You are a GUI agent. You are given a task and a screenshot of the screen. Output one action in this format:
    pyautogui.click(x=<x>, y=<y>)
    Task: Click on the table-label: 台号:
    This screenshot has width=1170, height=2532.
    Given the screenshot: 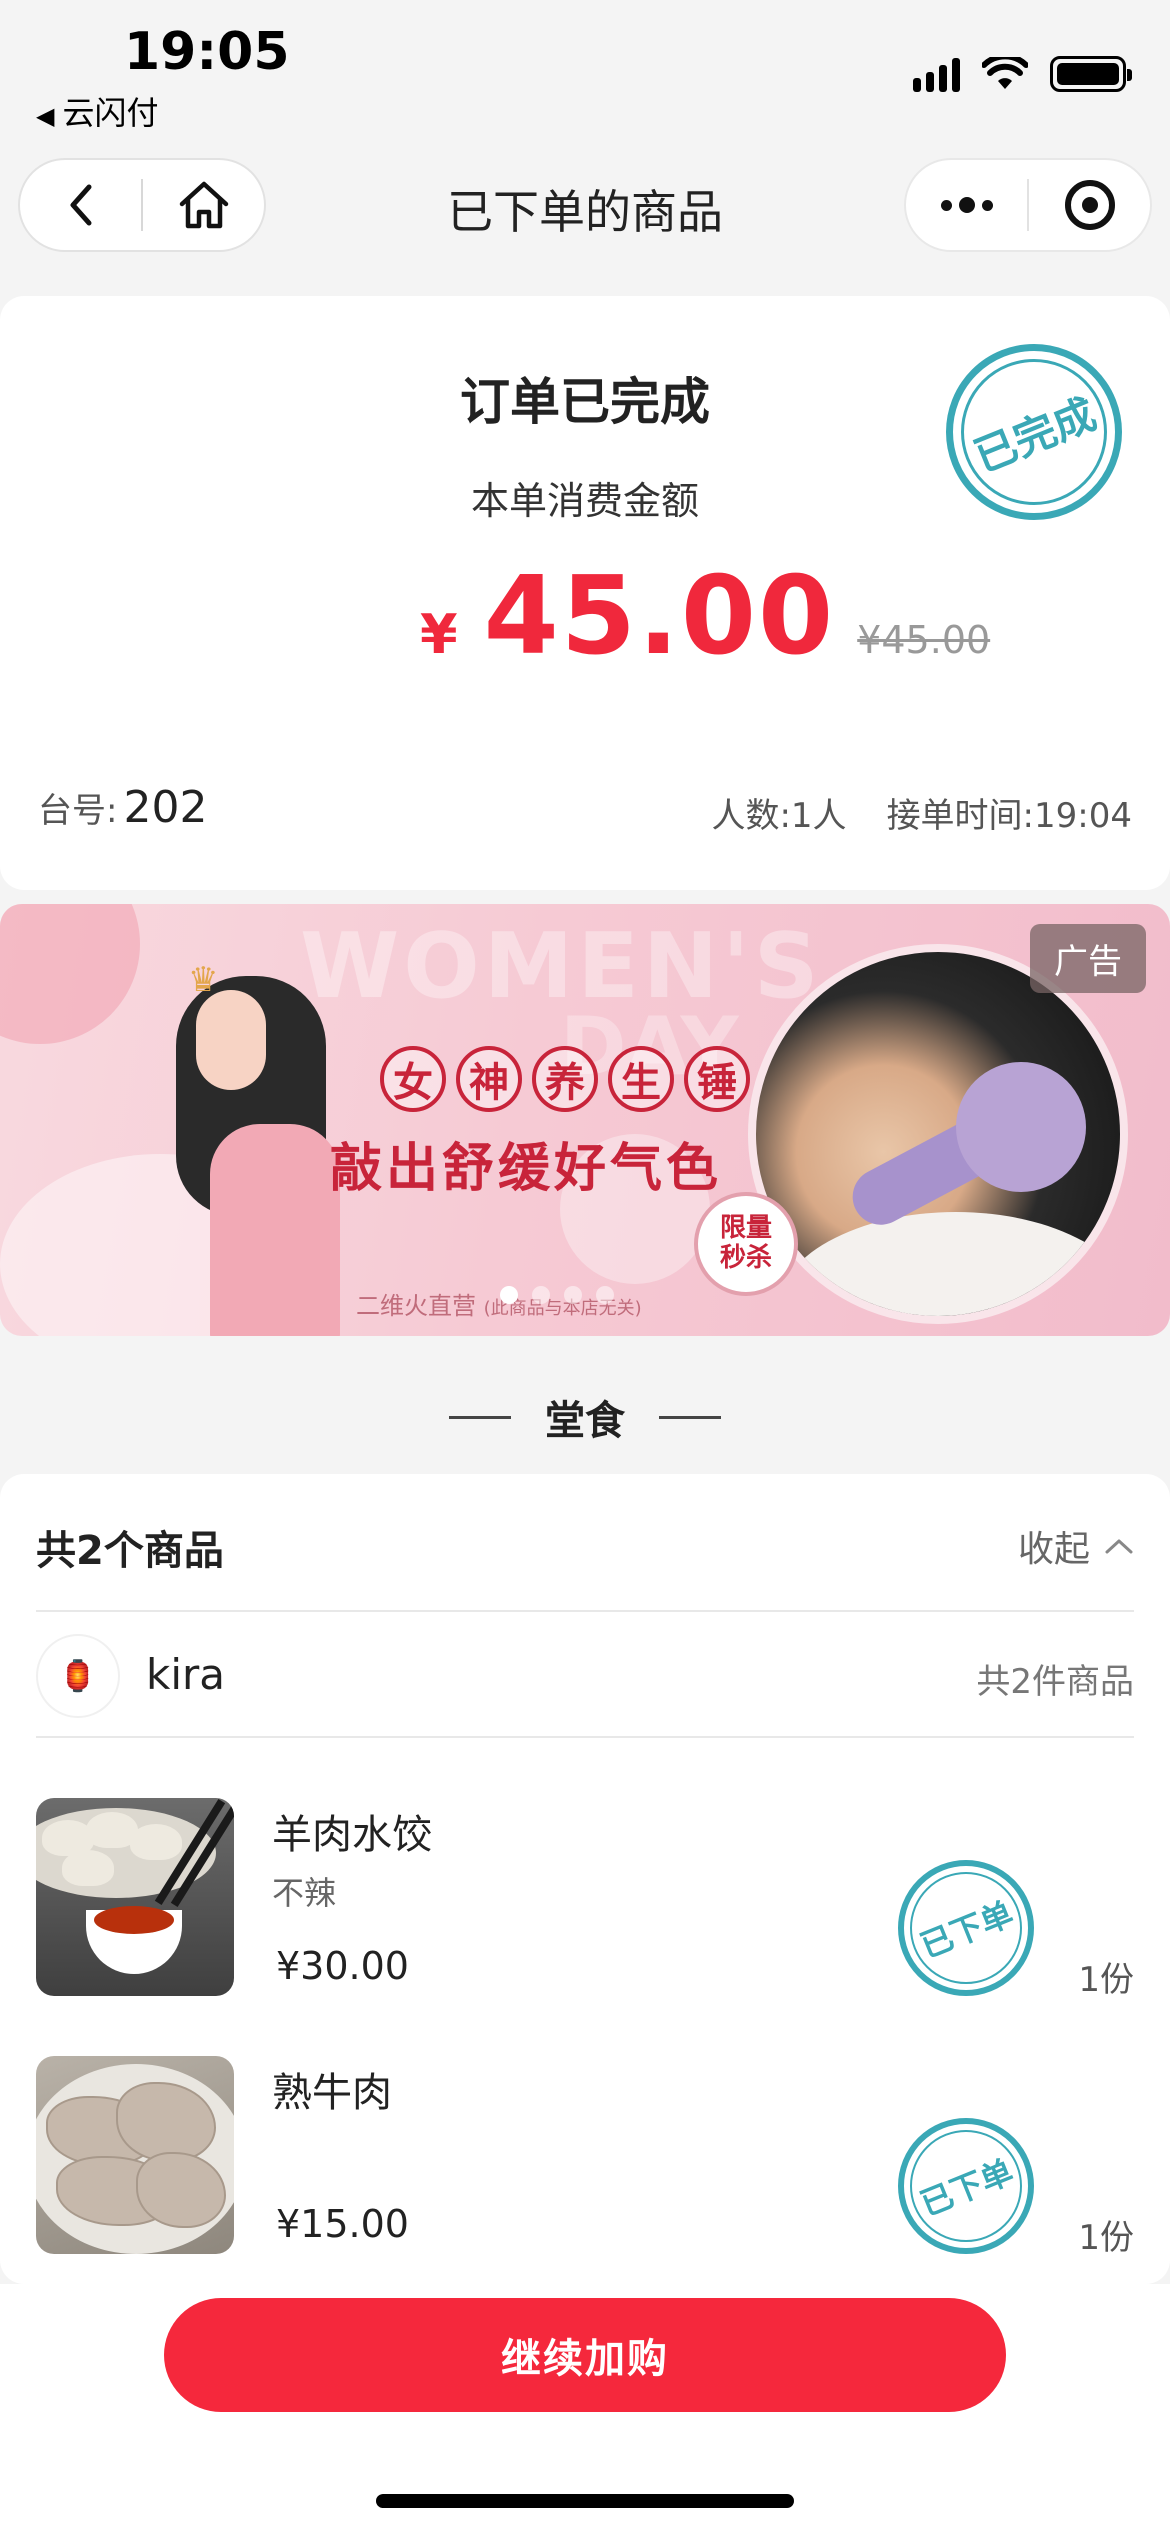 What is the action you would take?
    pyautogui.click(x=78, y=811)
    